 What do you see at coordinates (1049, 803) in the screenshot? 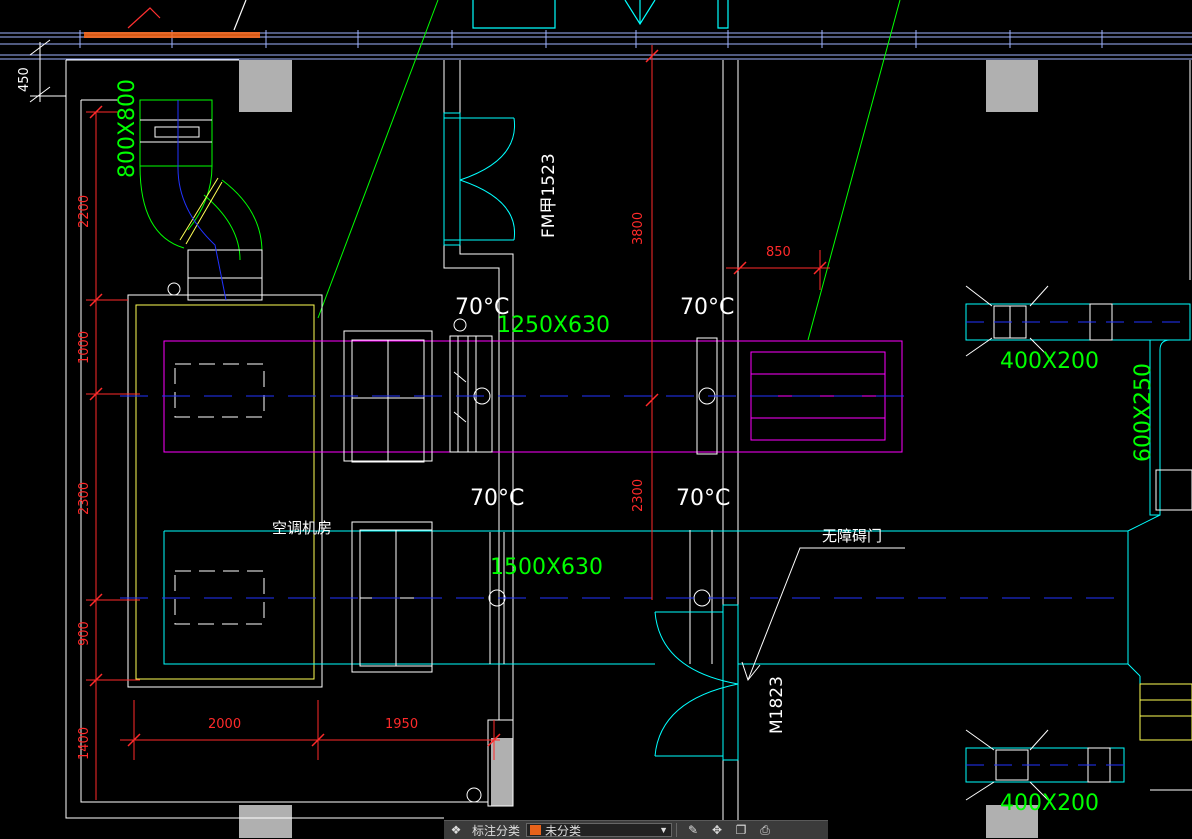
I see `duct-size-branch-bottom: 400X200` at bounding box center [1049, 803].